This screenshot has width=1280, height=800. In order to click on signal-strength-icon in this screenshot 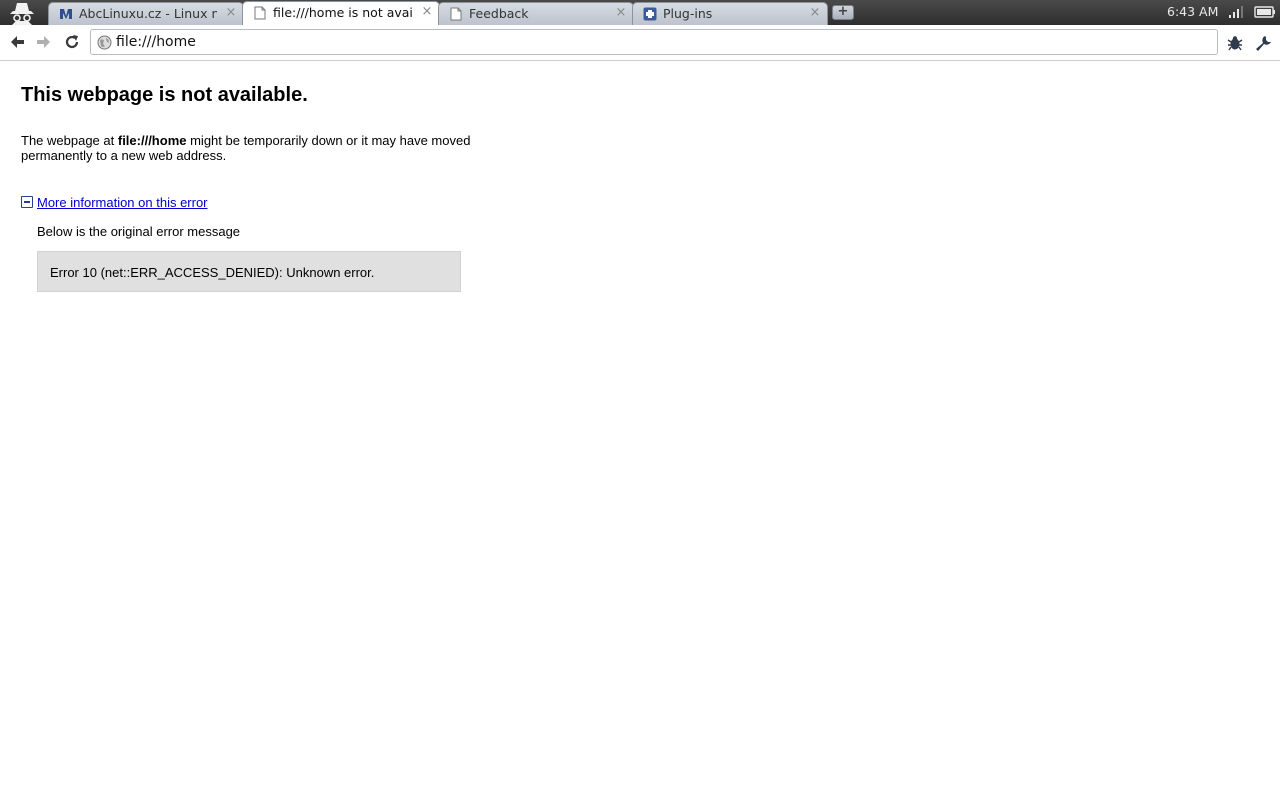, I will do `click(1236, 12)`.